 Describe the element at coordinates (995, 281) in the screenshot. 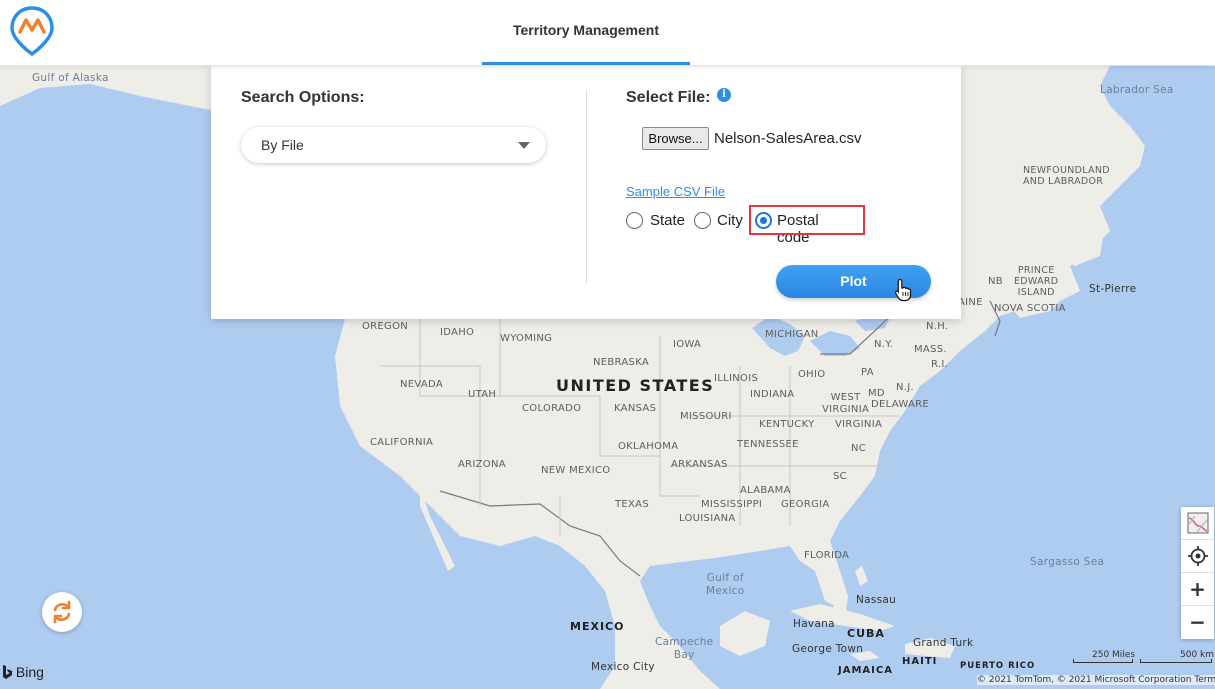

I see `map-label-nb: NB` at that location.